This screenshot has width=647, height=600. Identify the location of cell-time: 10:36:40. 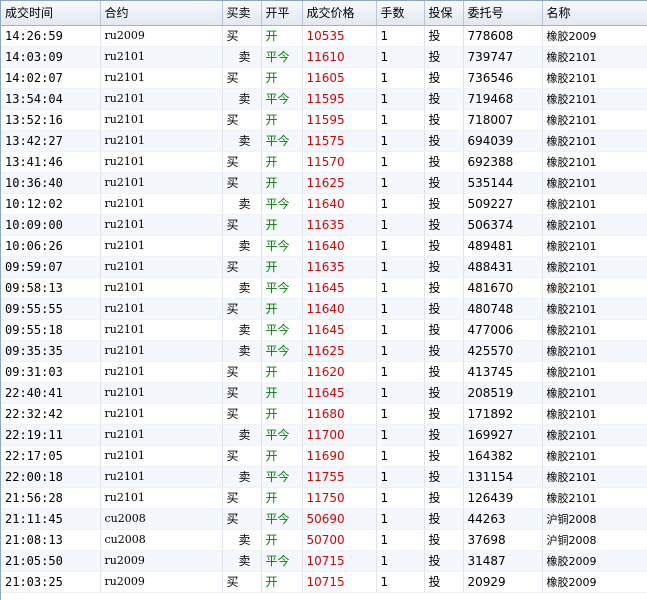
(51, 183).